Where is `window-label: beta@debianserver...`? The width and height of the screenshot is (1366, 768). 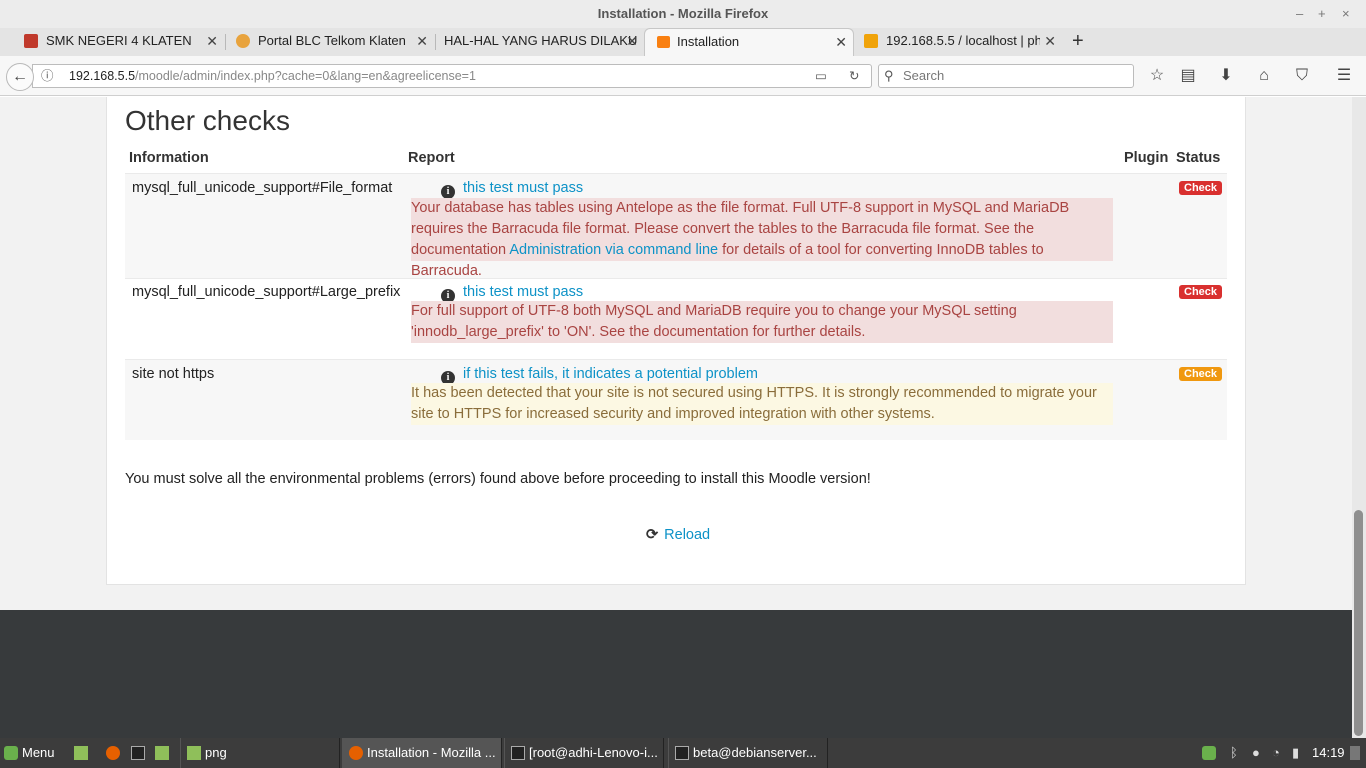 window-label: beta@debianserver... is located at coordinates (755, 752).